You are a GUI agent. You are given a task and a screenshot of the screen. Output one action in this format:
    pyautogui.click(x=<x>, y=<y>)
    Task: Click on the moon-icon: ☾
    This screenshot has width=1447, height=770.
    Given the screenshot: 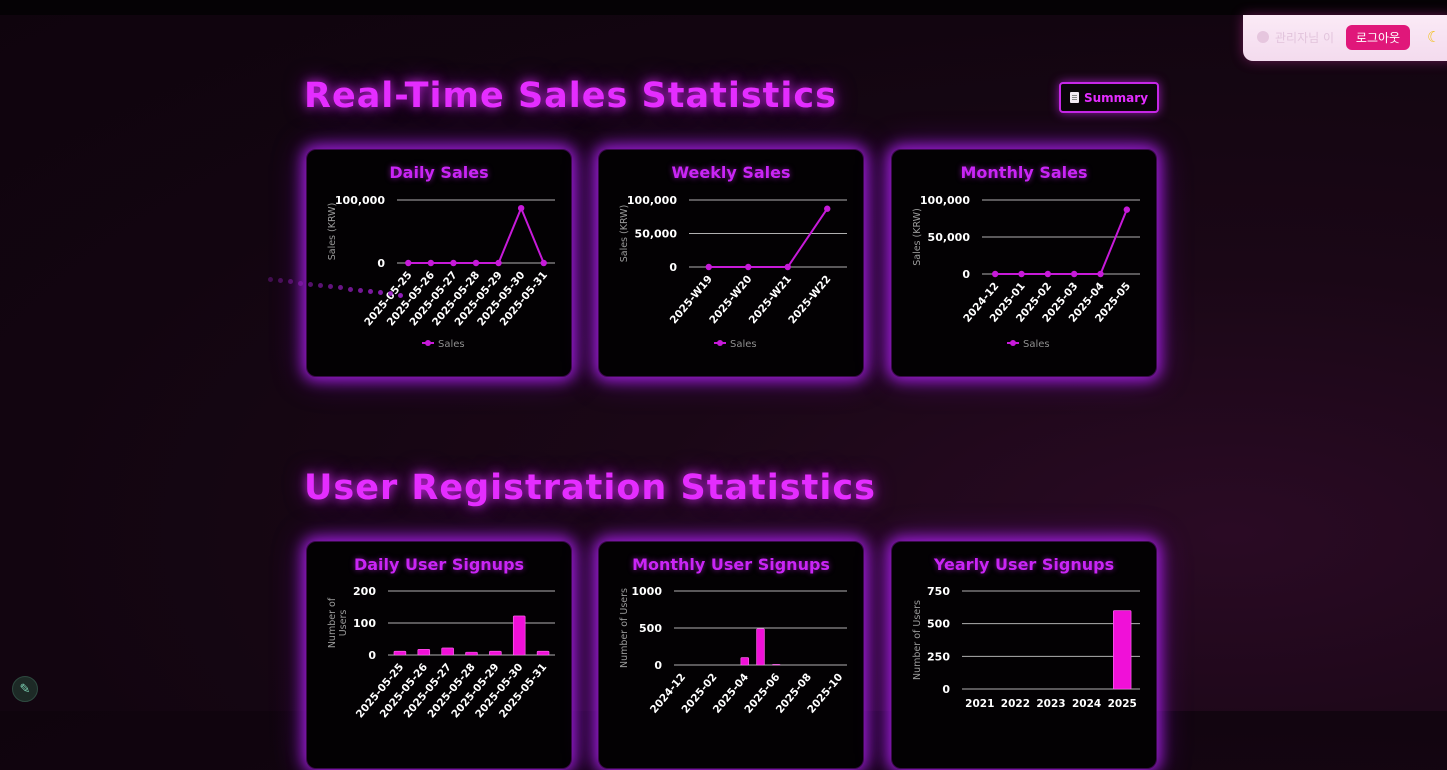 What is the action you would take?
    pyautogui.click(x=1433, y=37)
    